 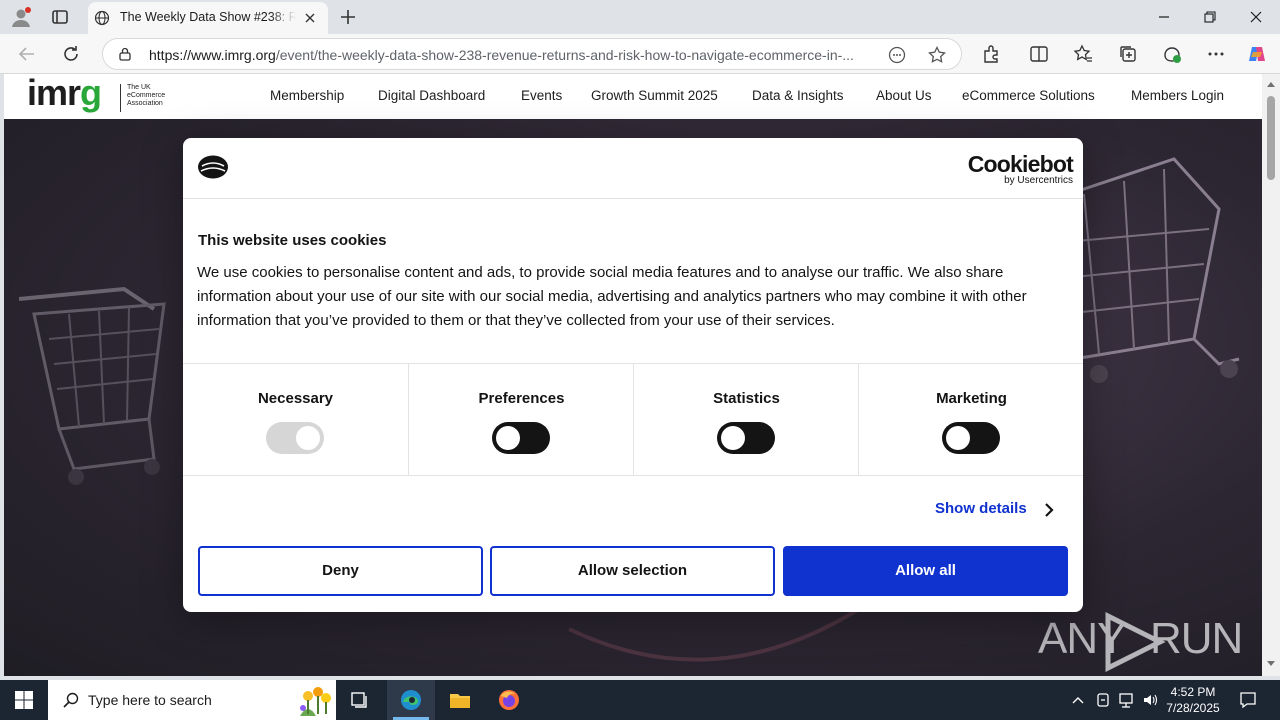 I want to click on category-necessary: Necessary, so click(x=295, y=420).